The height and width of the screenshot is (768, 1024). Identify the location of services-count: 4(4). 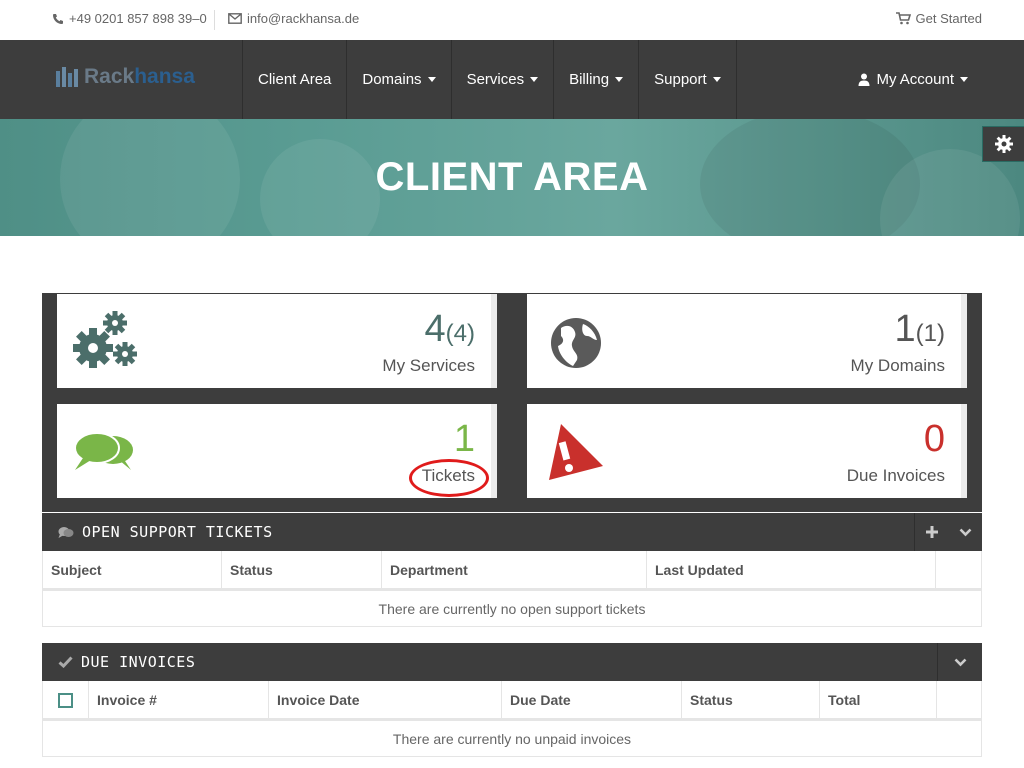
(450, 329).